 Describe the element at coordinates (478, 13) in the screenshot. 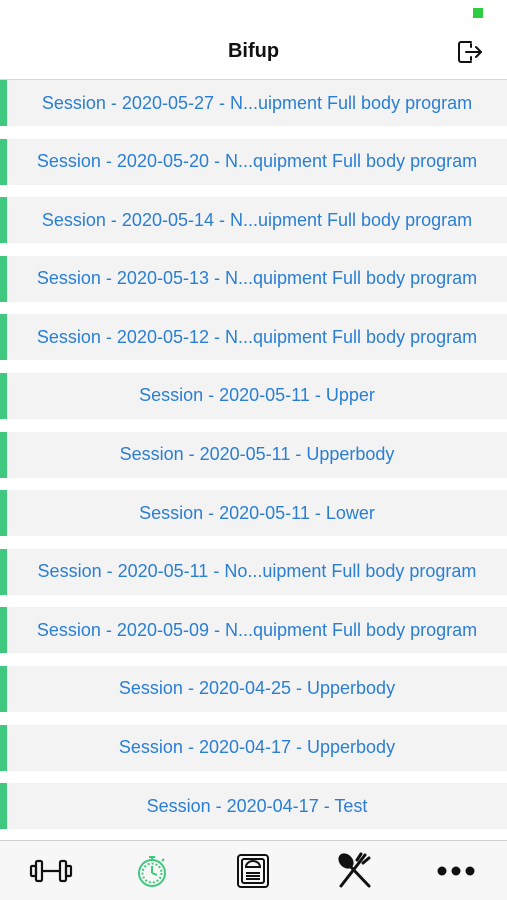

I see `battery-icon` at that location.